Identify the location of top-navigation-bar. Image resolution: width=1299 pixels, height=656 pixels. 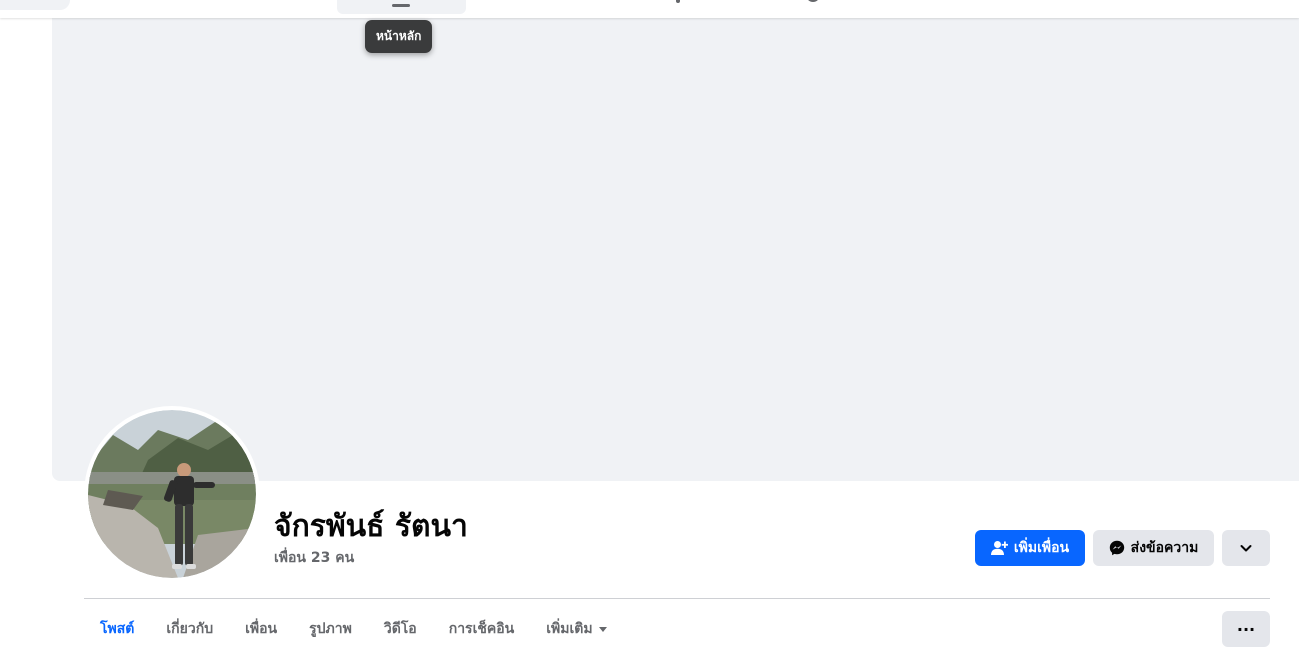
(649, 9).